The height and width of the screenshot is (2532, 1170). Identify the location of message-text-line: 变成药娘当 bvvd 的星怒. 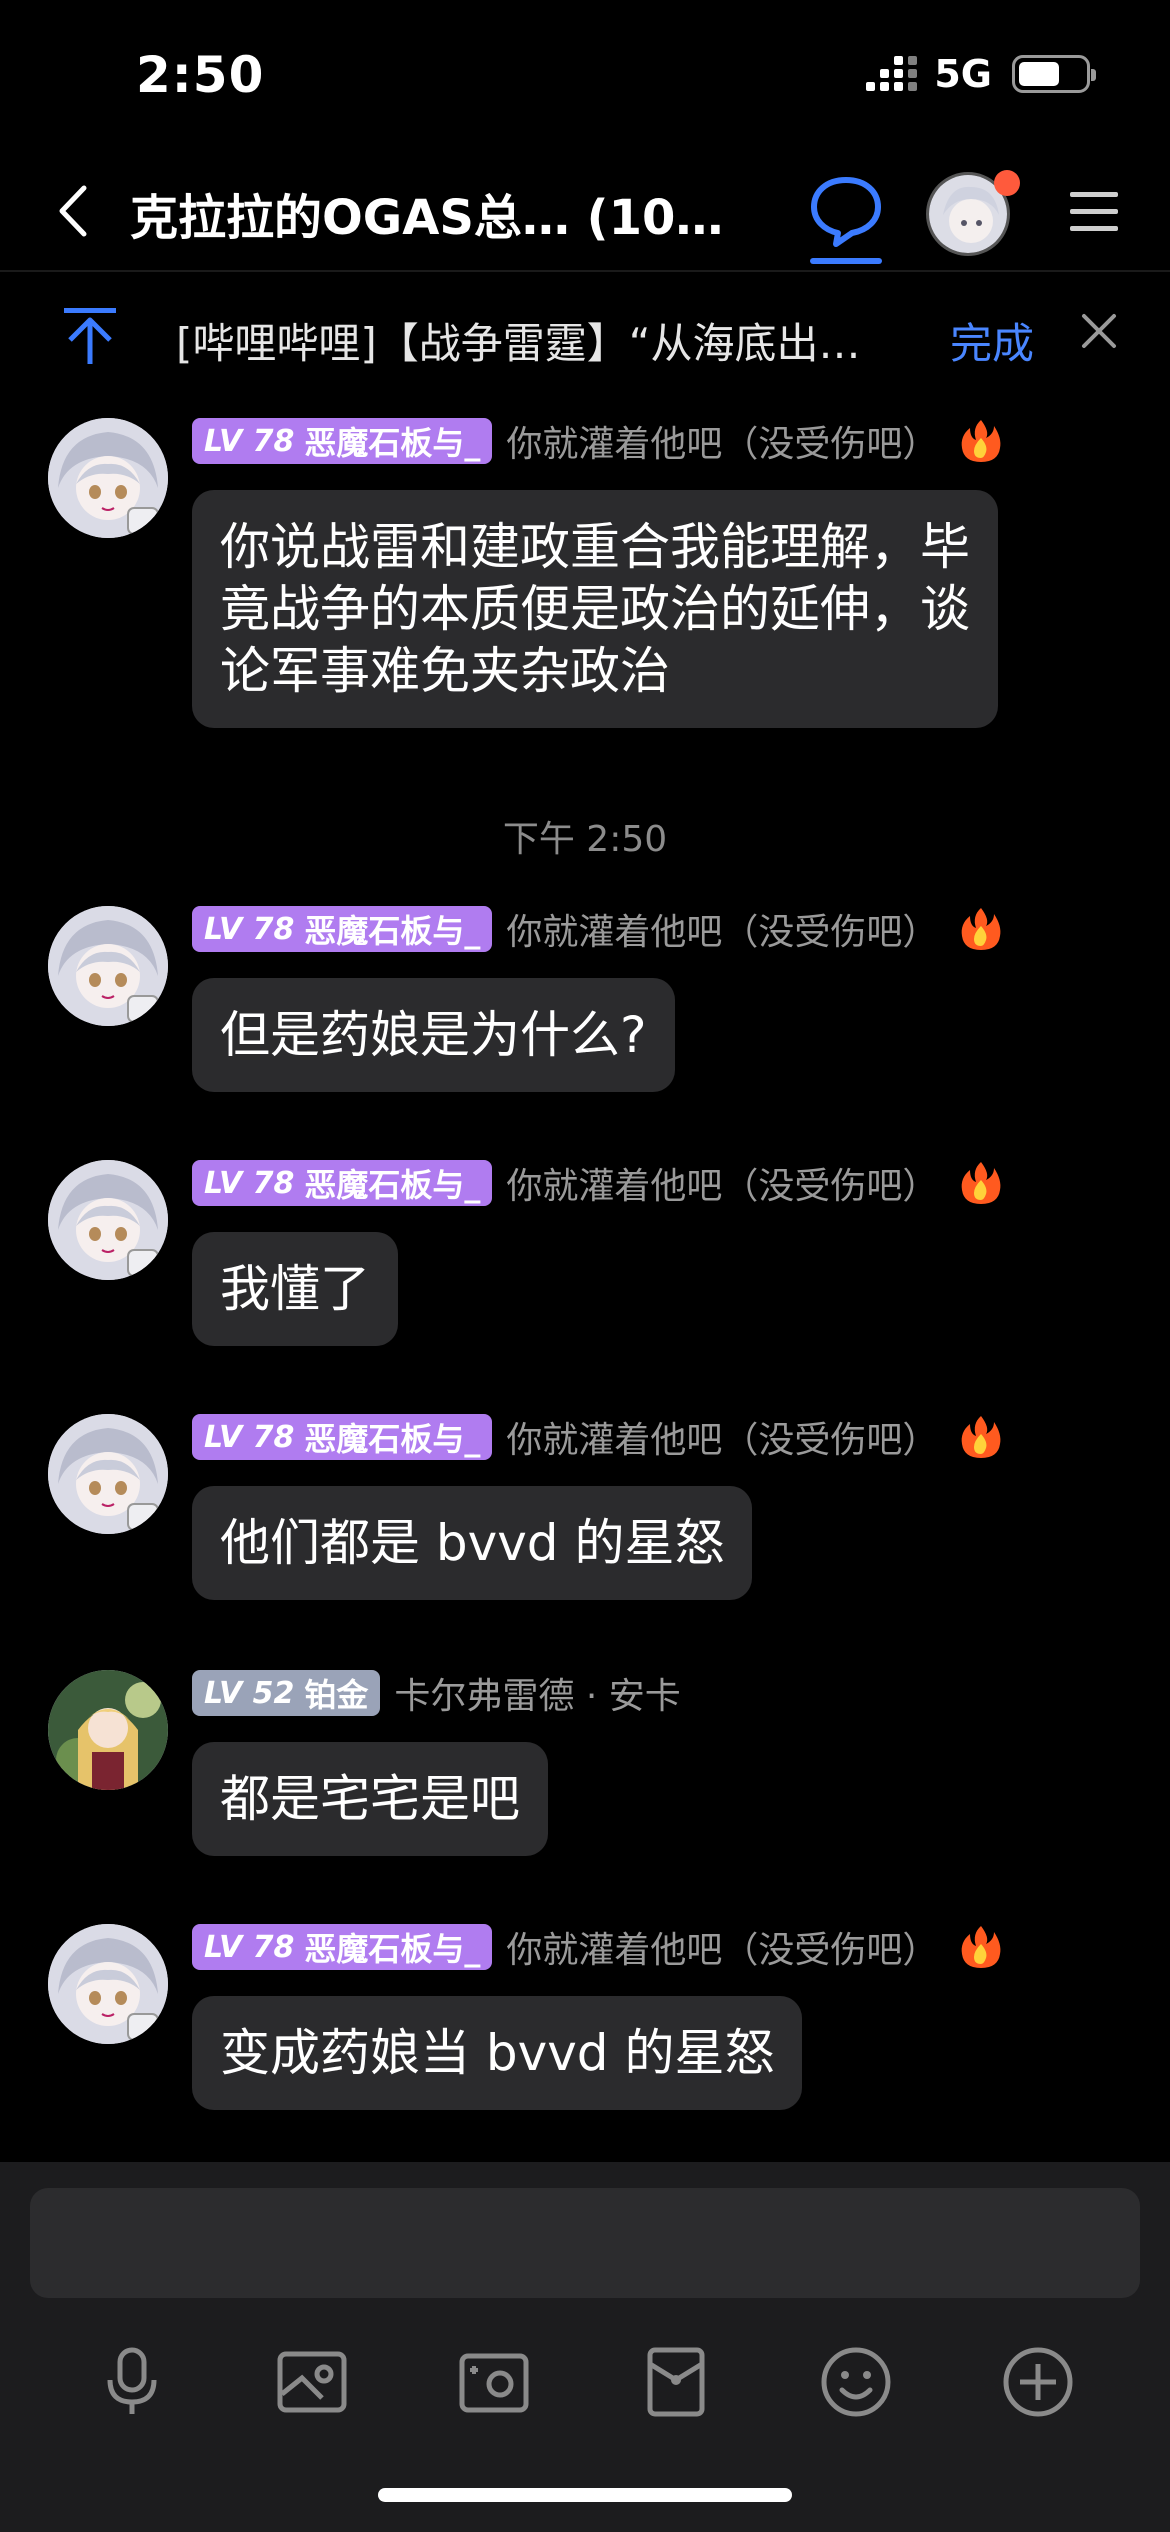
(497, 2053).